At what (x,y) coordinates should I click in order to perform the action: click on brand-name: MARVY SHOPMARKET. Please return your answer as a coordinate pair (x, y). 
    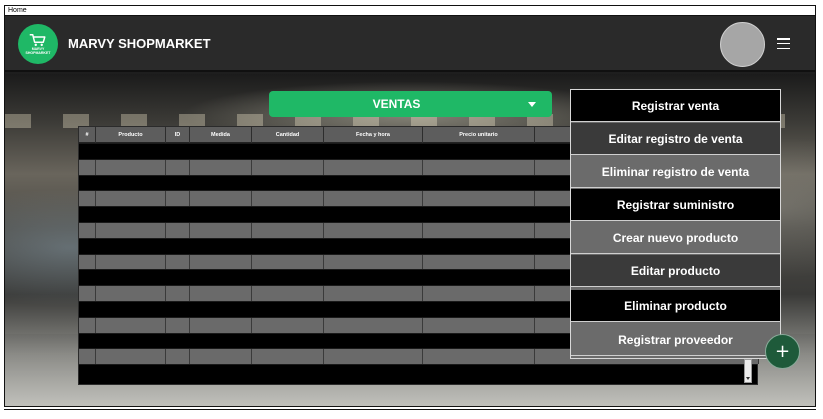
    Looking at the image, I should click on (139, 43).